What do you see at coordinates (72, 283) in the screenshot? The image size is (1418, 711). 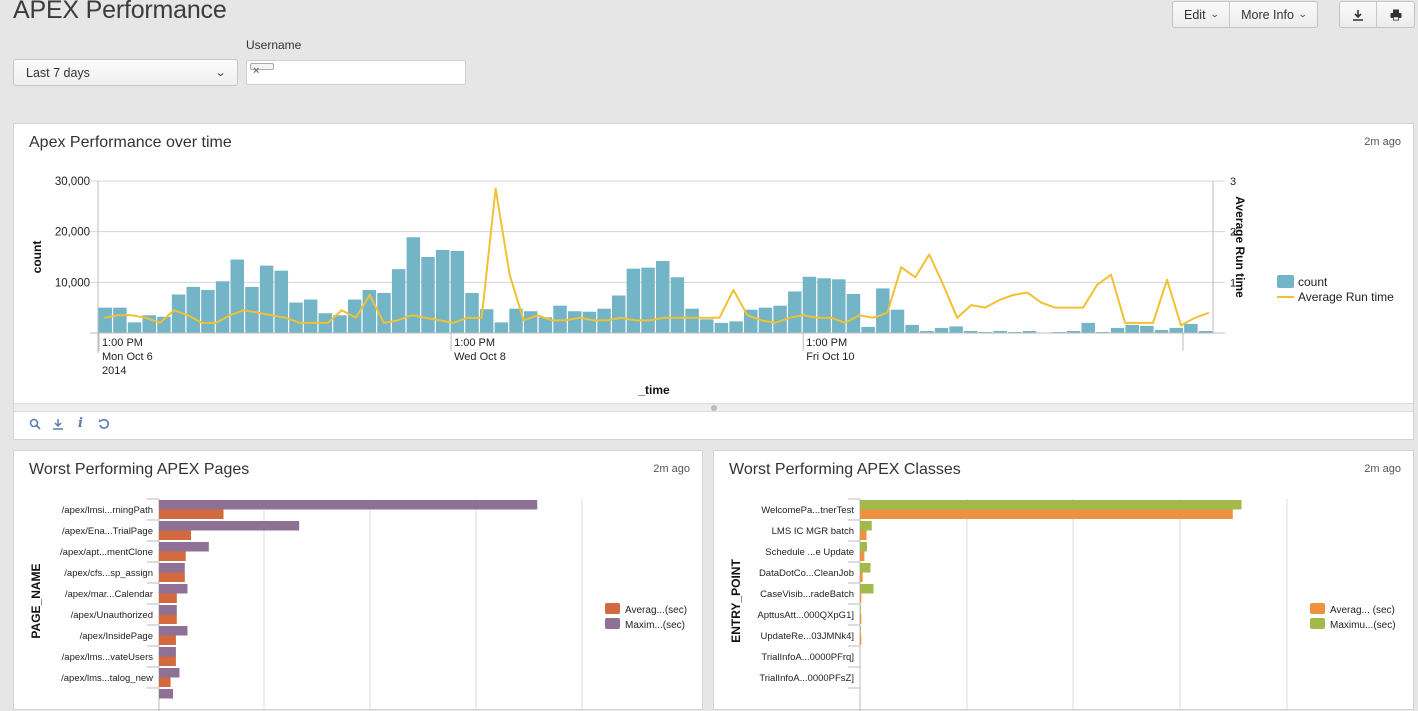 I see `y-tick-label: 10,000` at bounding box center [72, 283].